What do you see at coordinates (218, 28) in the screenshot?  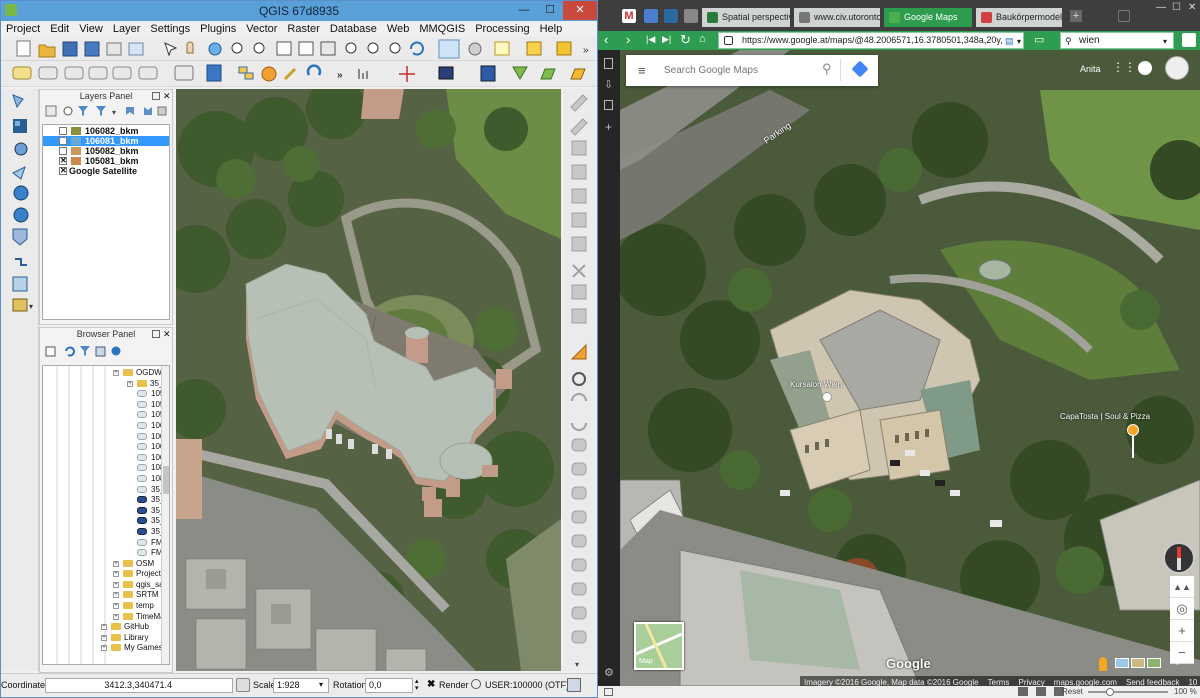 I see `menu-plugins: Plugins` at bounding box center [218, 28].